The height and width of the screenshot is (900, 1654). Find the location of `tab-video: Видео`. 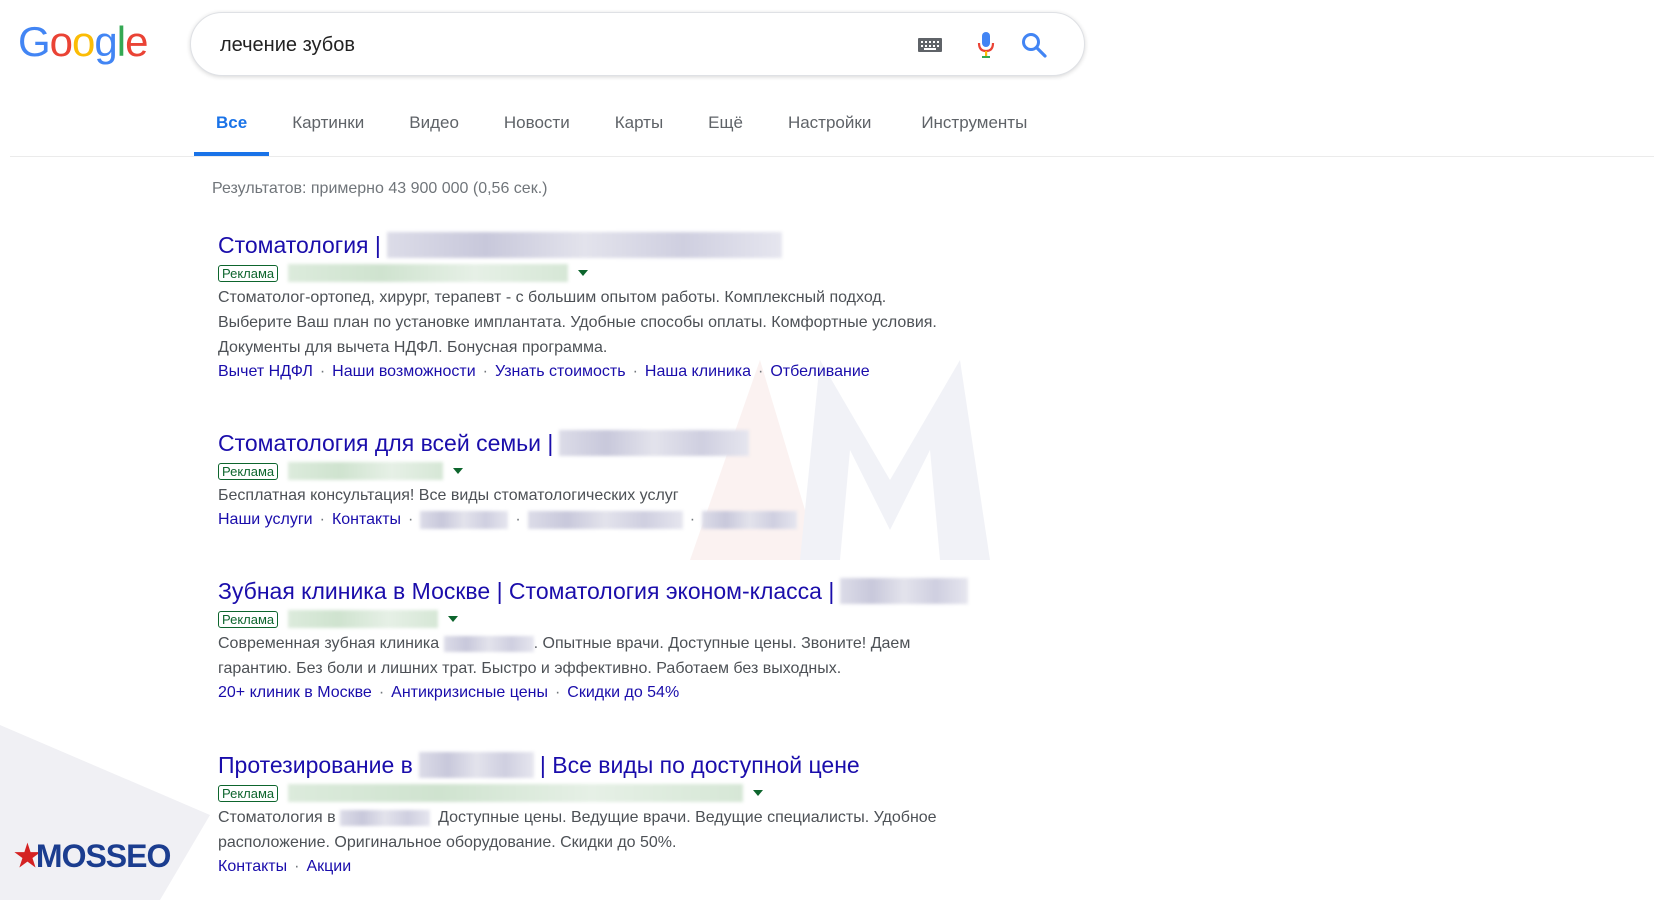

tab-video: Видео is located at coordinates (434, 134).